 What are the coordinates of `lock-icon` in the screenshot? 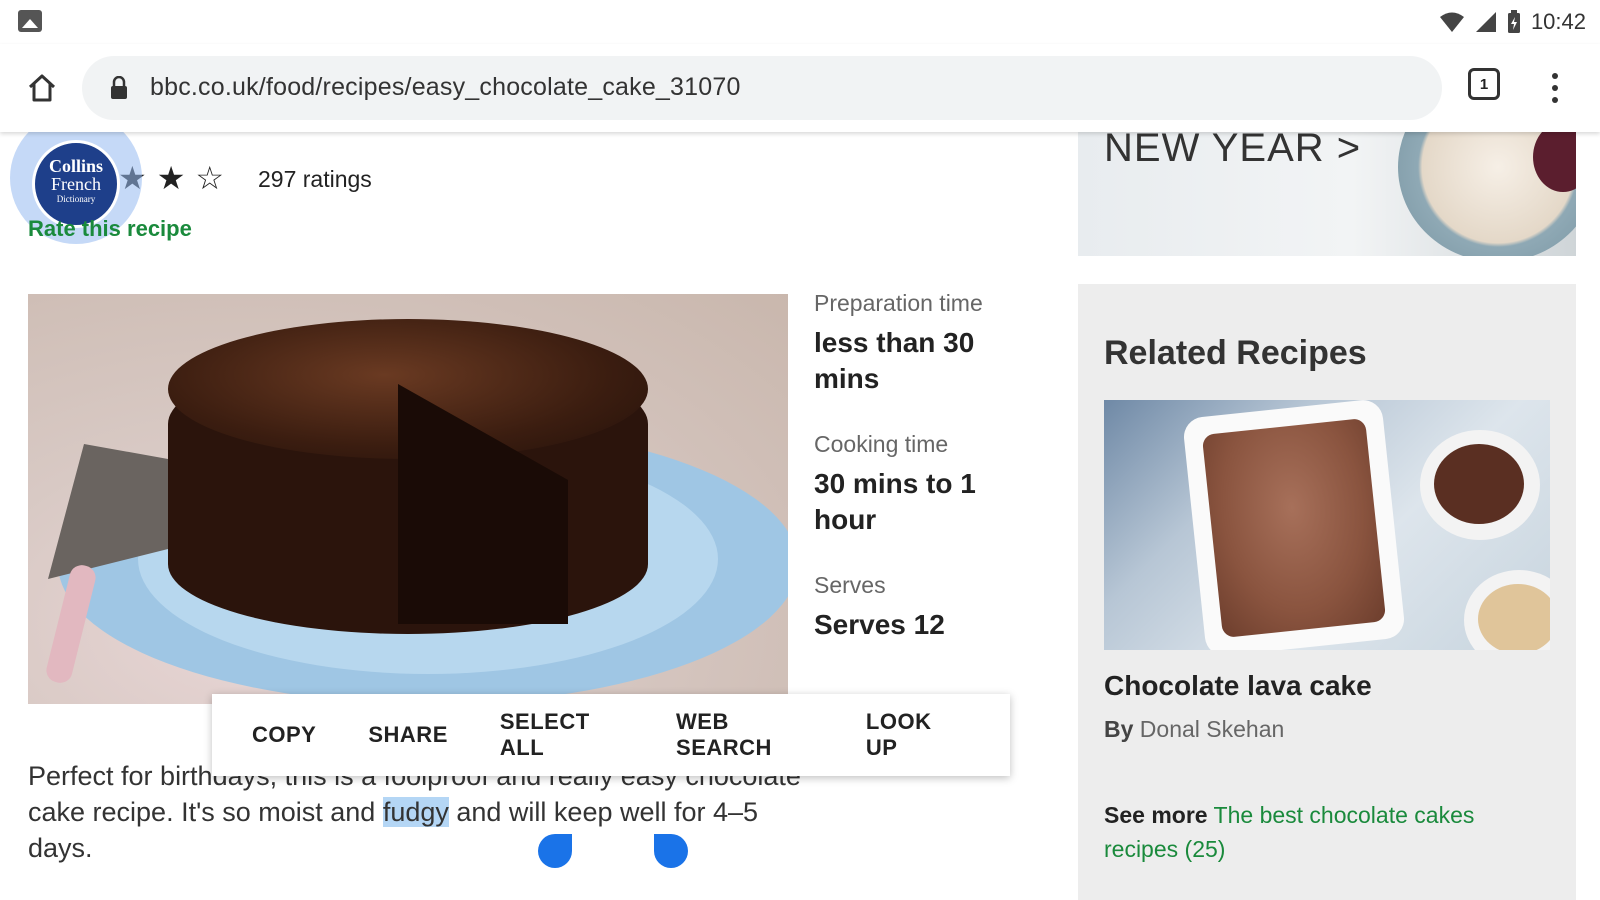 It's located at (119, 87).